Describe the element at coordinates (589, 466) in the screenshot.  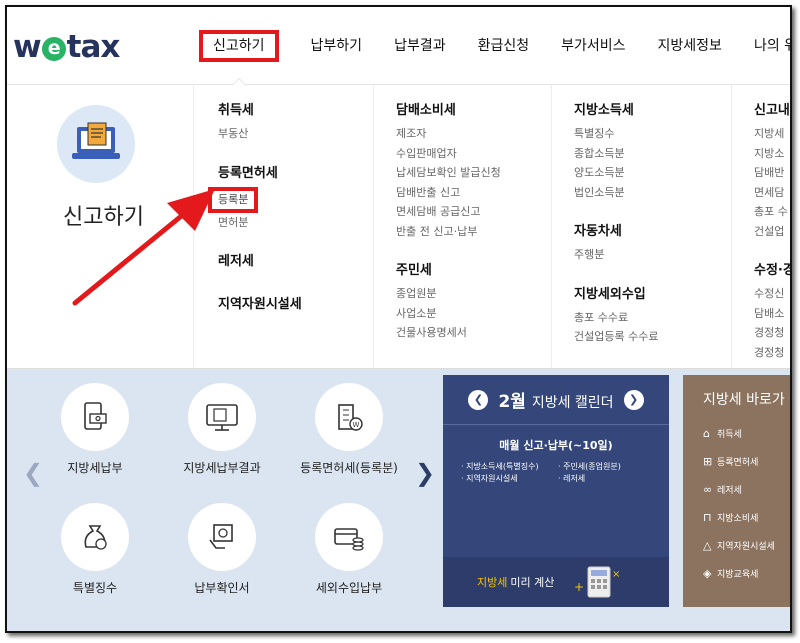
I see `calendar-item: · 주민세(종업원분)` at that location.